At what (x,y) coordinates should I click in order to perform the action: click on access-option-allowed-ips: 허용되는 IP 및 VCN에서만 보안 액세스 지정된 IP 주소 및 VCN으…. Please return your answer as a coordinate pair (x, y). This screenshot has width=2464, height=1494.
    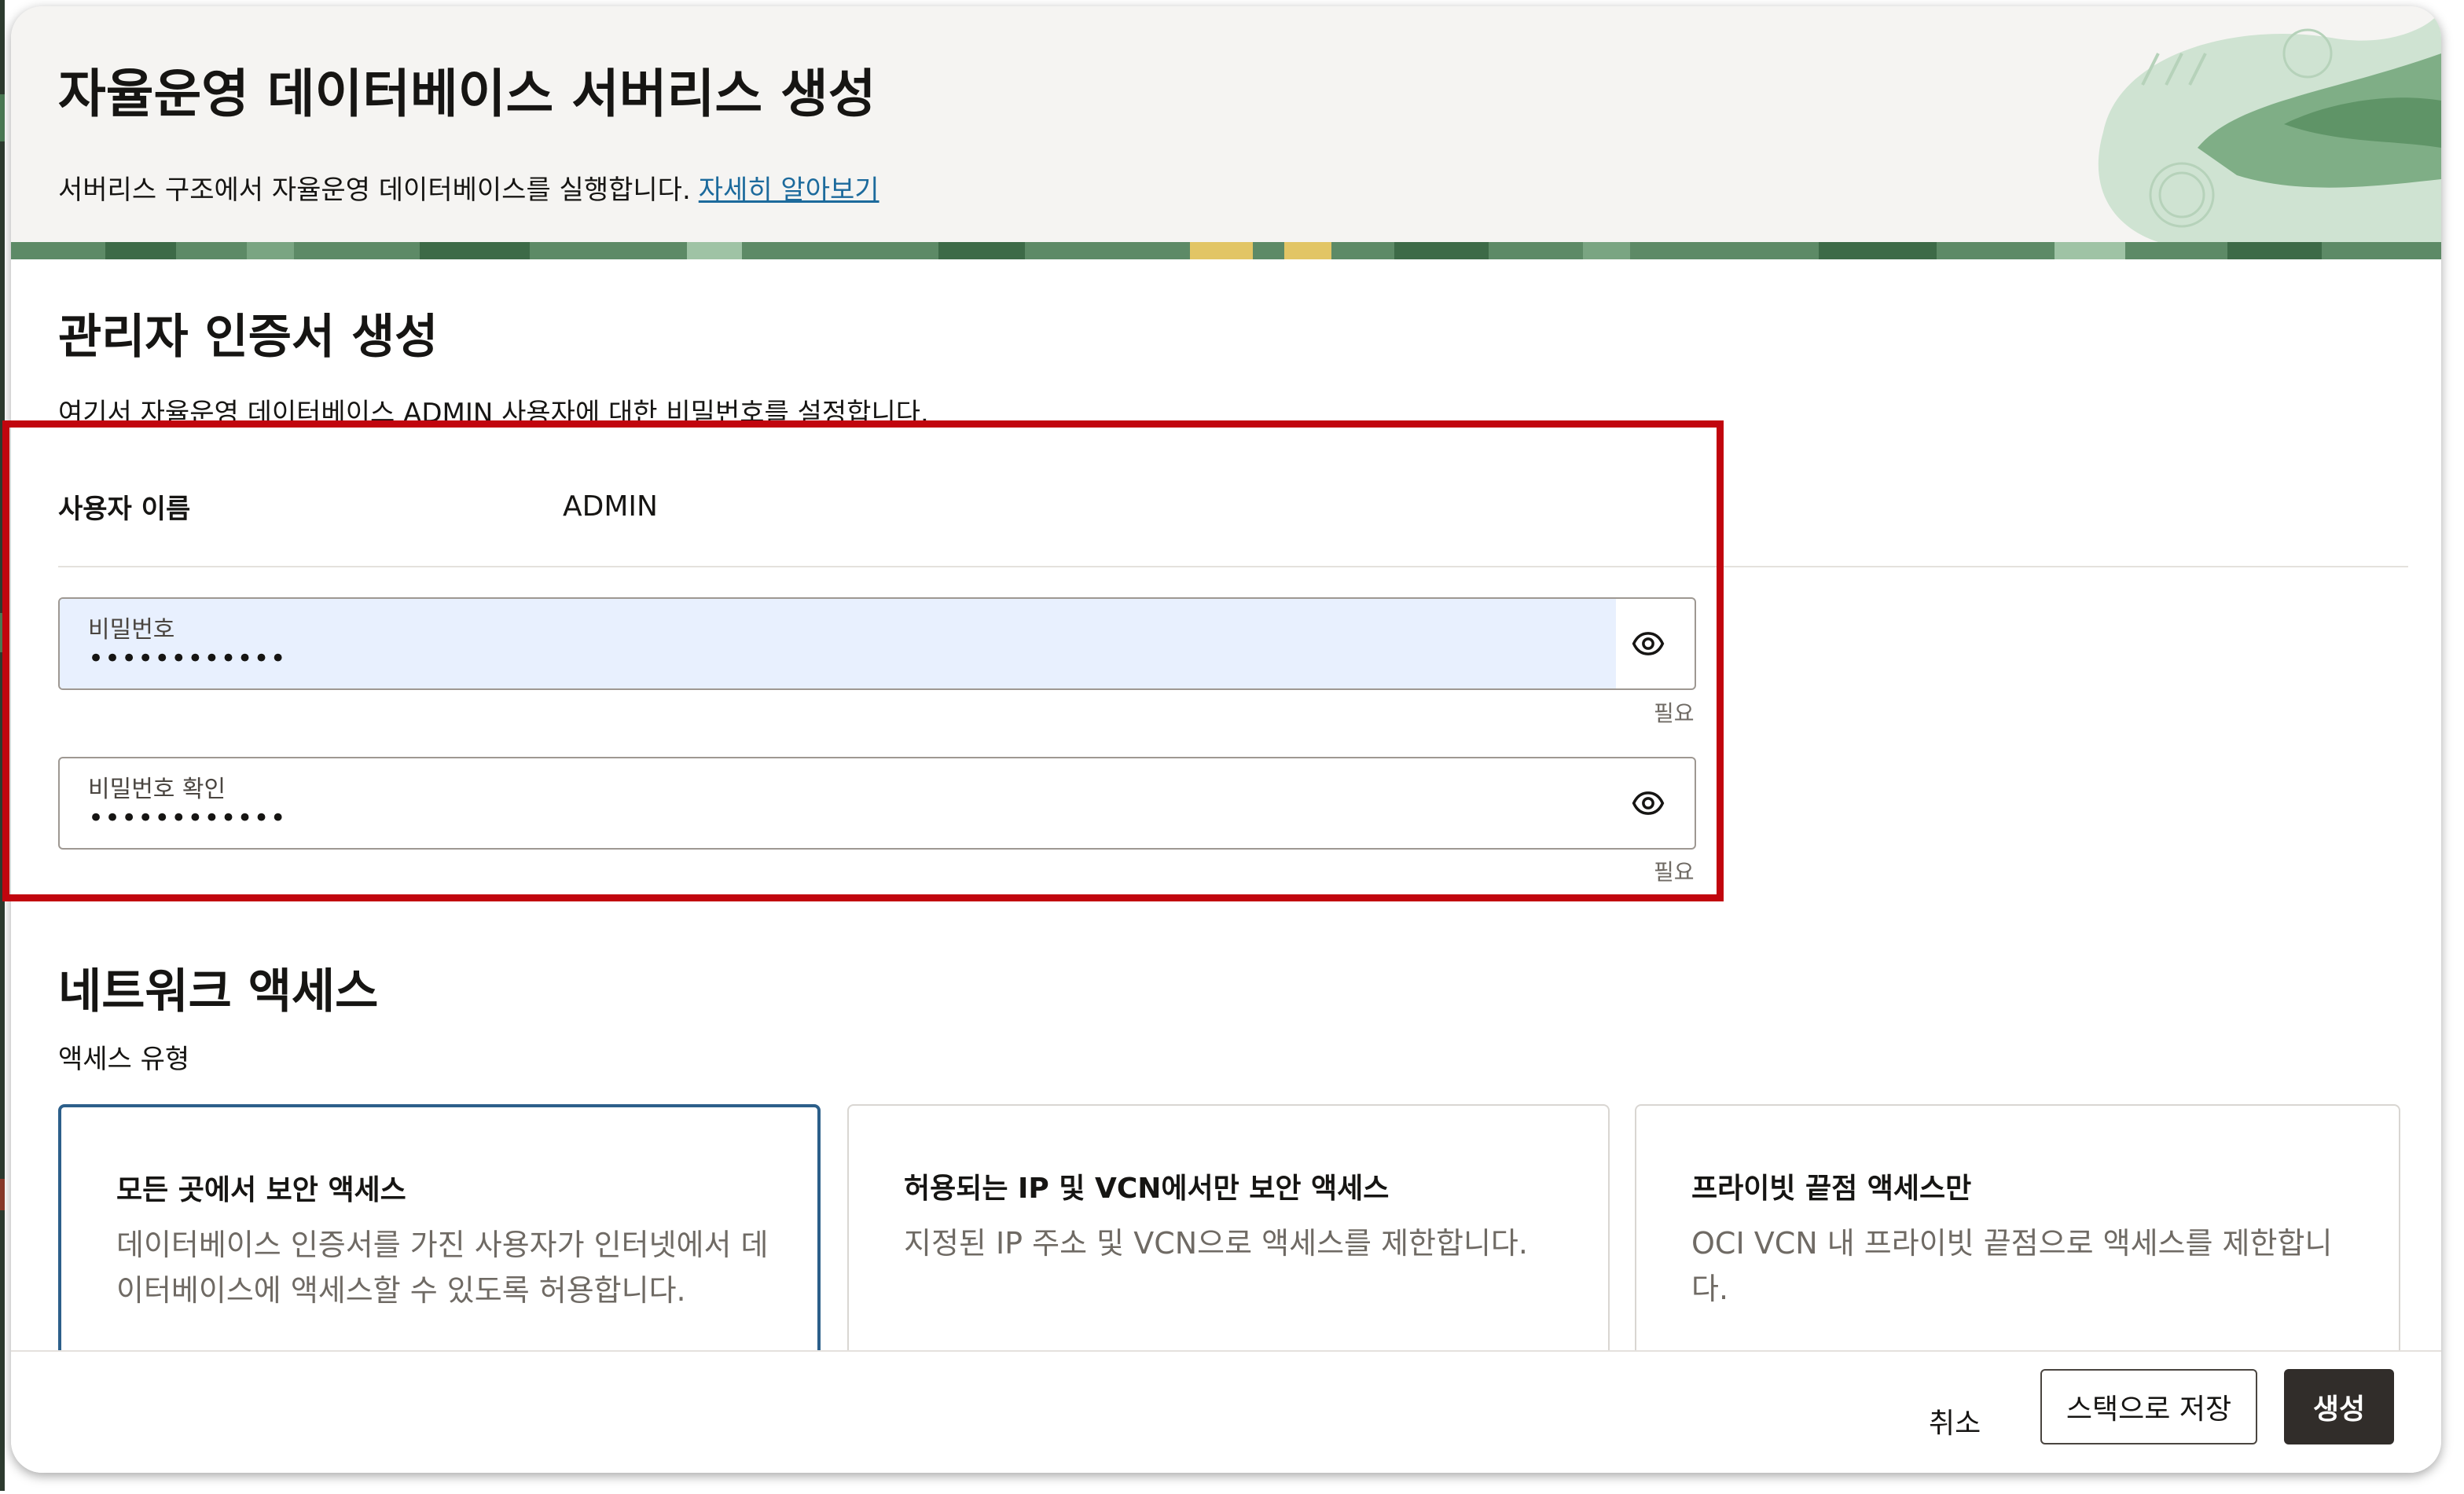
    Looking at the image, I should click on (1228, 1237).